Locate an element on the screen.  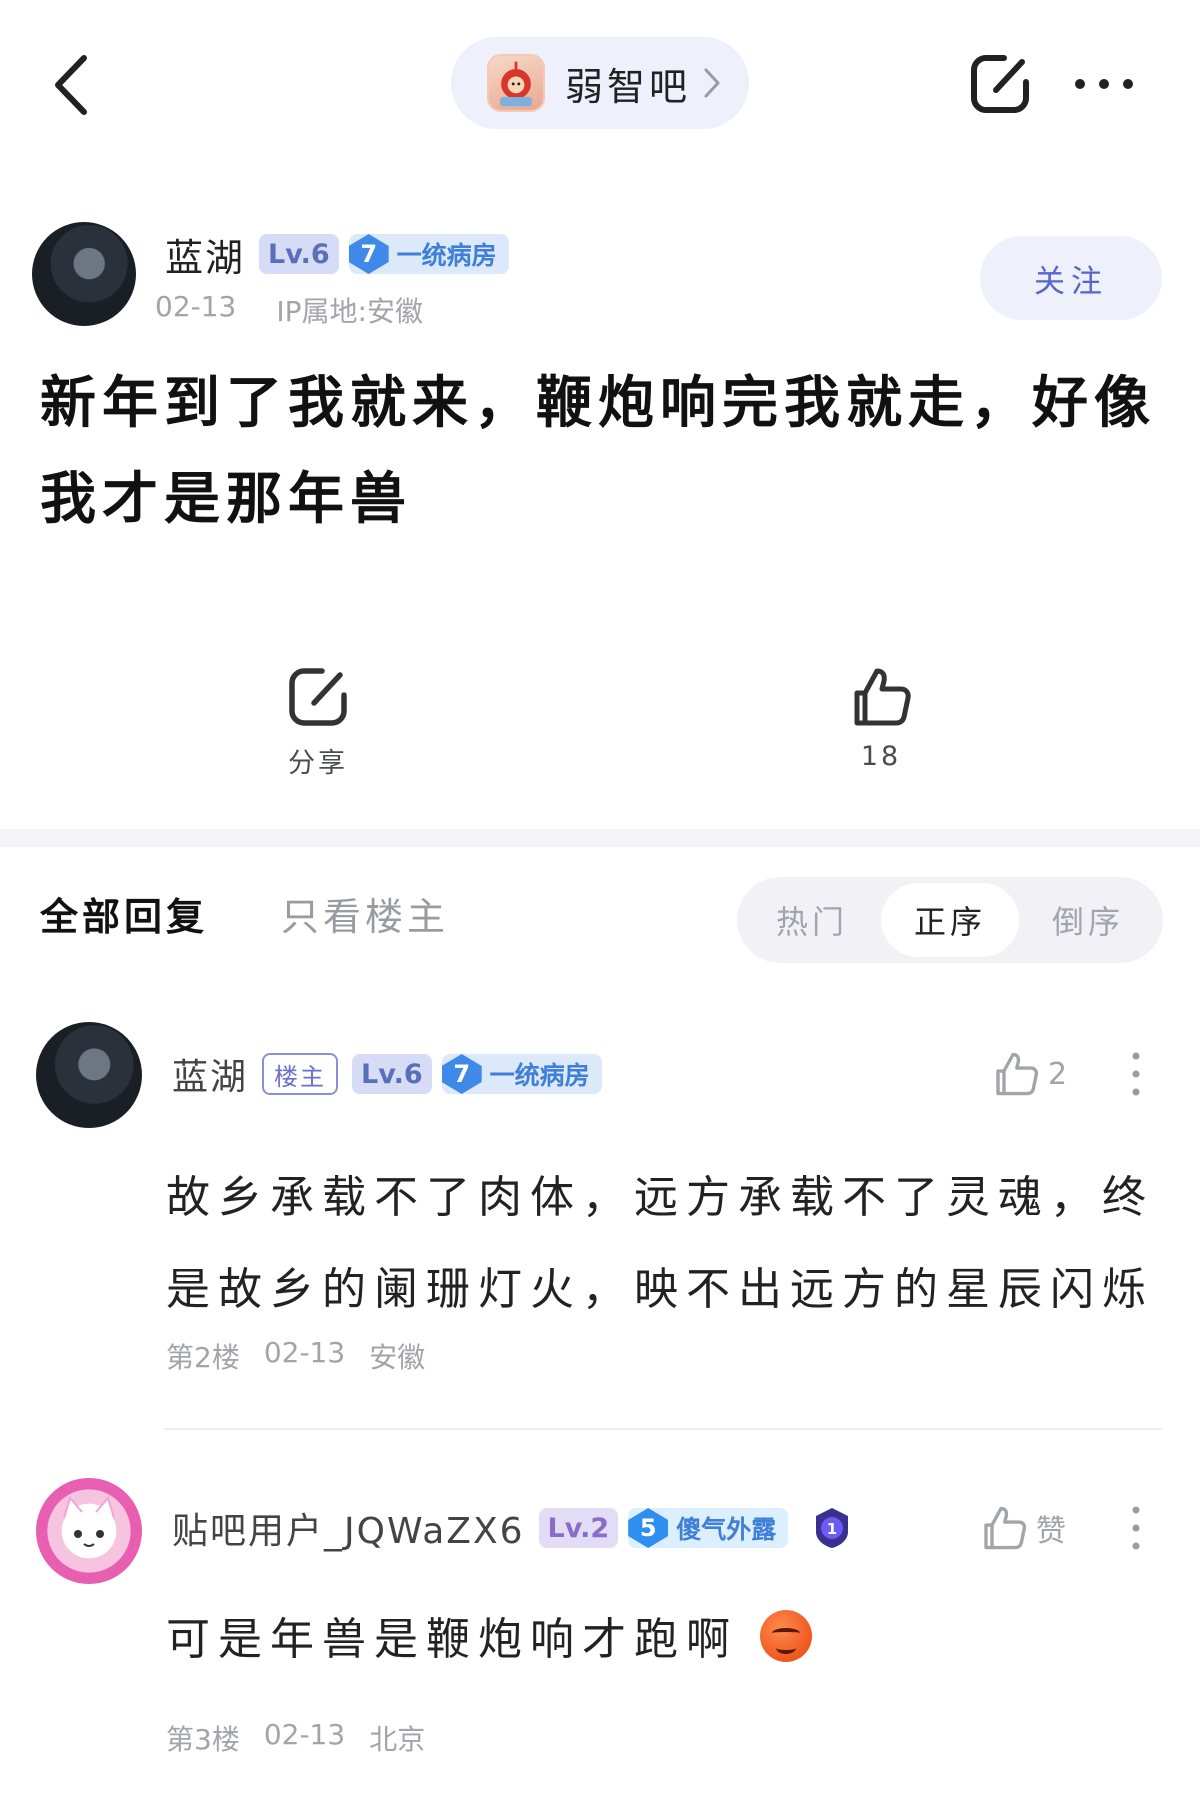
top-bar: 弱智吧 is located at coordinates (600, 82).